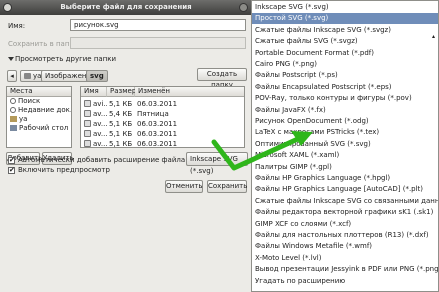  Describe the element at coordinates (65, 59) in the screenshot. I see `browse-folders-expander: Просмотреть другие папки` at that location.